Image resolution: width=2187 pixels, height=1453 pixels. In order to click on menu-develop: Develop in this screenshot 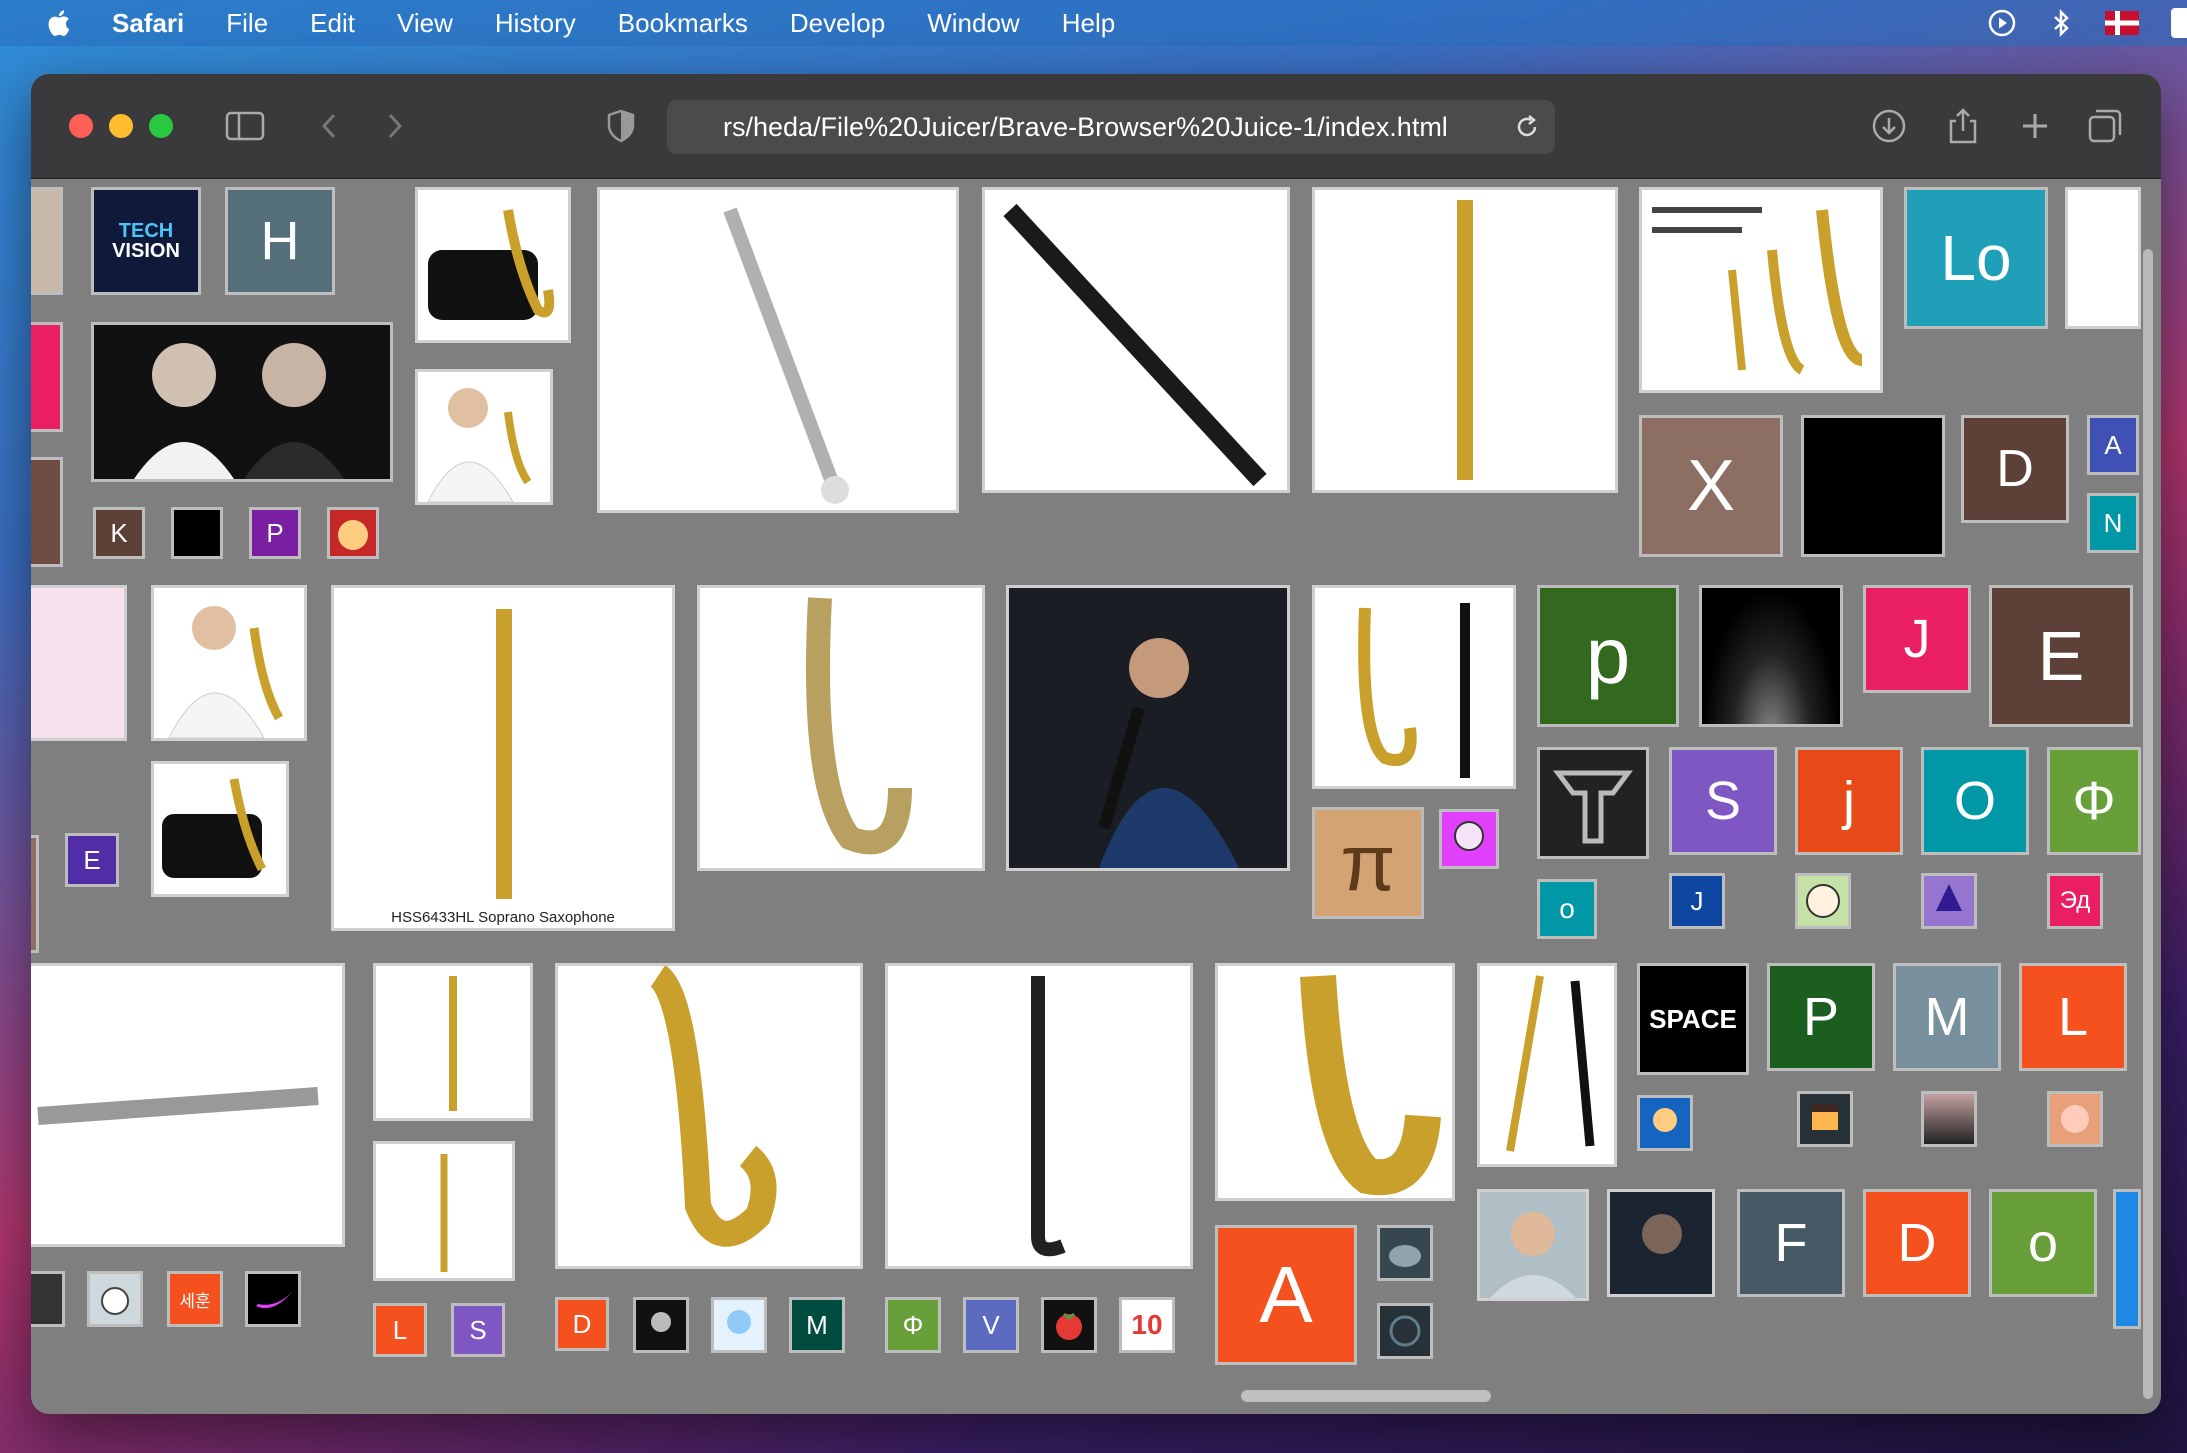, I will do `click(837, 23)`.